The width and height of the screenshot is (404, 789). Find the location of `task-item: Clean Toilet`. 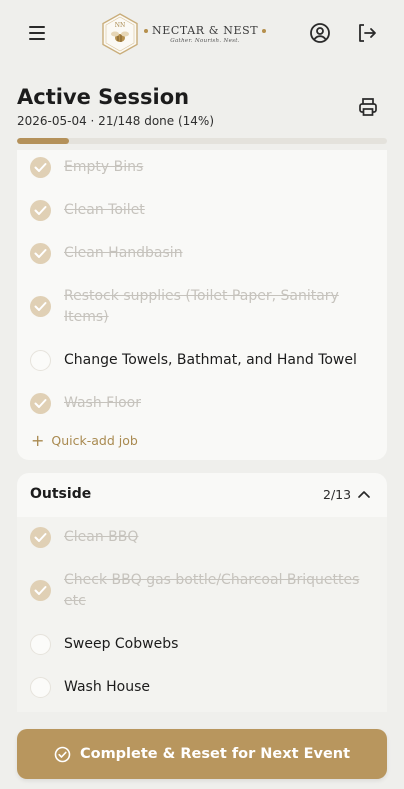

task-item: Clean Toilet is located at coordinates (202, 210).